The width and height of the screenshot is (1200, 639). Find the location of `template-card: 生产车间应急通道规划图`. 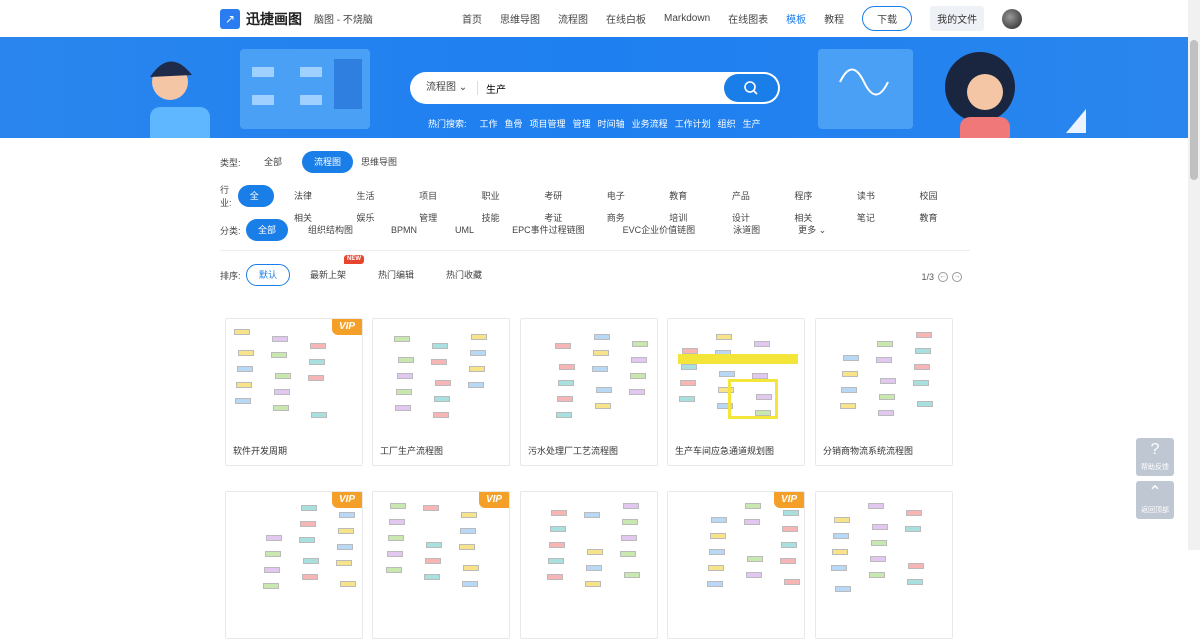

template-card: 生产车间应急通道规划图 is located at coordinates (736, 392).